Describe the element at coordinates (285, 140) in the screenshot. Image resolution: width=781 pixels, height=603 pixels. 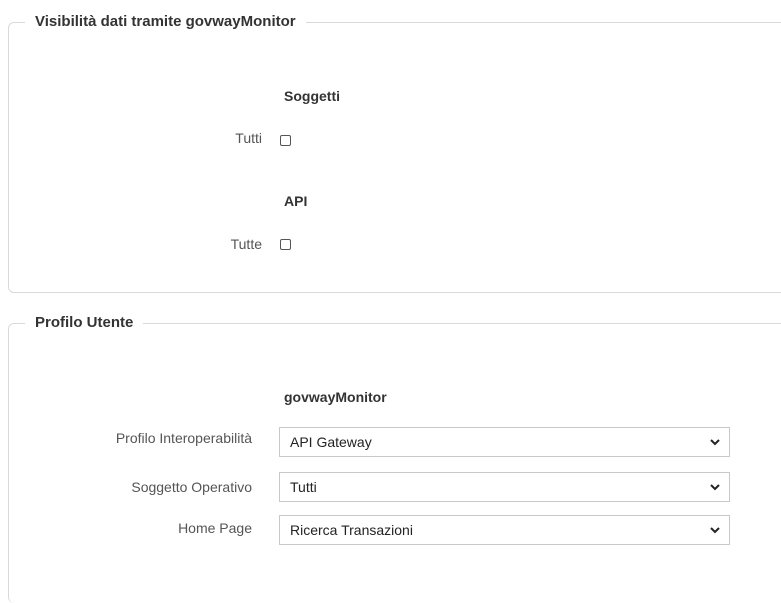
I see `subjects-all-checkbox` at that location.